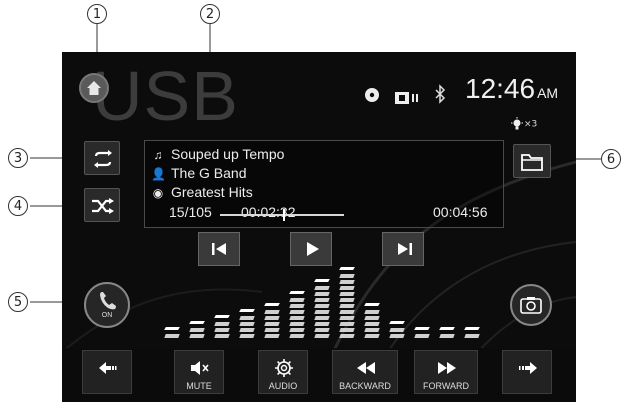 The image size is (623, 407). Describe the element at coordinates (199, 386) in the screenshot. I see `mute-label: MUTE` at that location.